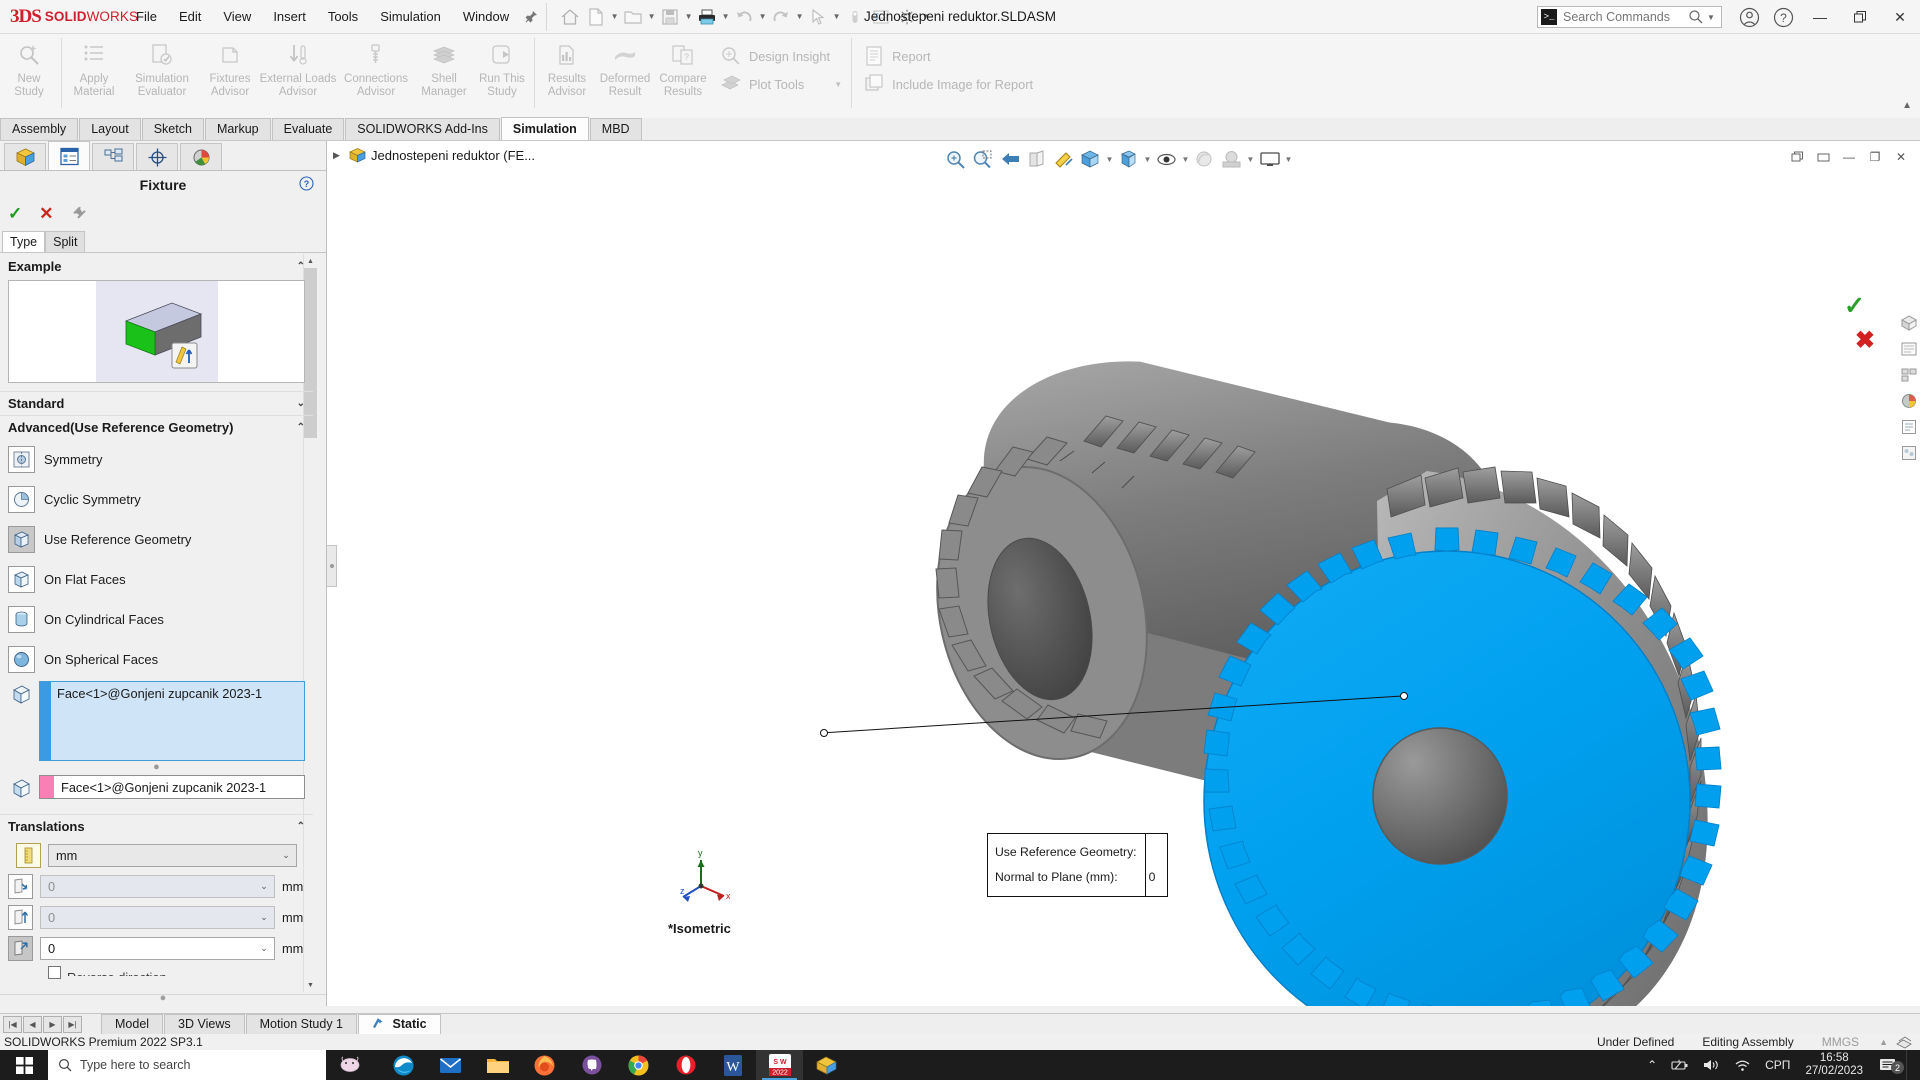  What do you see at coordinates (39, 129) in the screenshot?
I see `tab-assembly: Assembly` at bounding box center [39, 129].